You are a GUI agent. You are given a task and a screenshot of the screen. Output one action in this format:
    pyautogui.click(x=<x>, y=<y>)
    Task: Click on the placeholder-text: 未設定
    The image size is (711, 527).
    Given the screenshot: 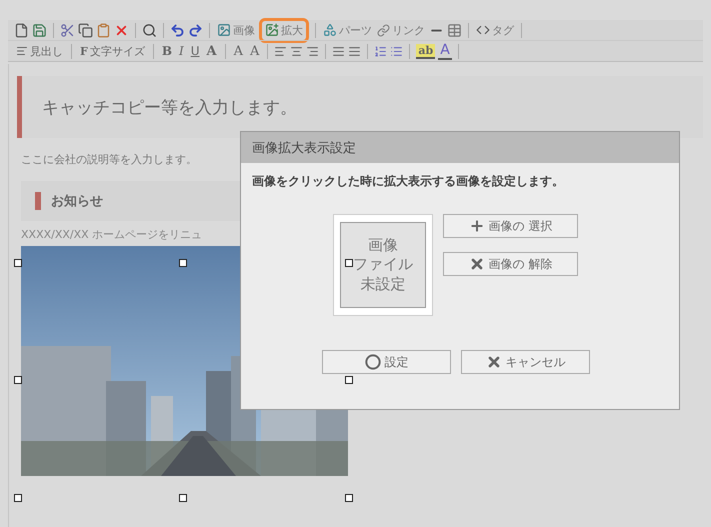 What is the action you would take?
    pyautogui.click(x=383, y=284)
    